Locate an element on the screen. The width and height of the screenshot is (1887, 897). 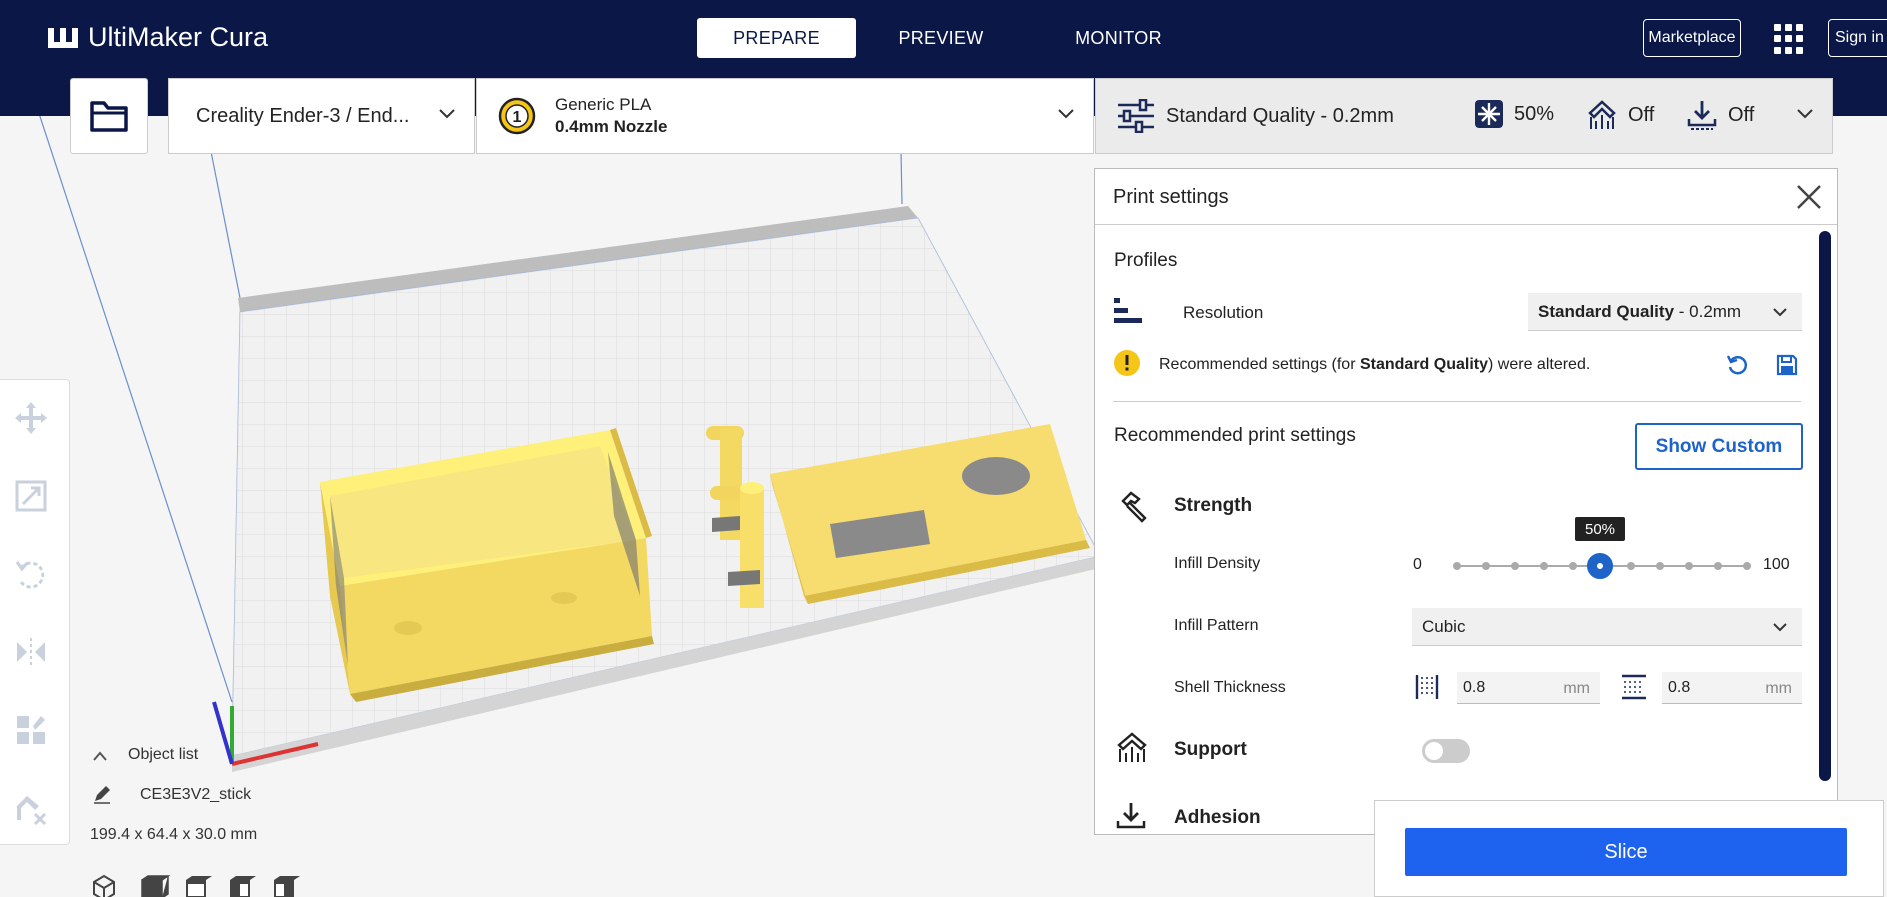
warning-icon is located at coordinates (1127, 363).